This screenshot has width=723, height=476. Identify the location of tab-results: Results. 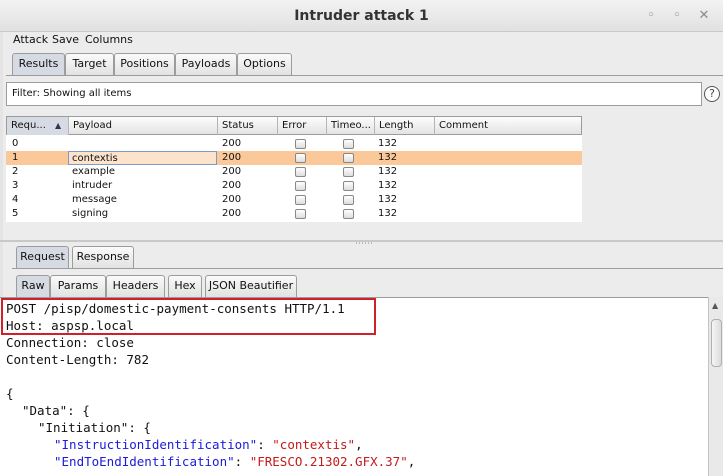
(38, 64).